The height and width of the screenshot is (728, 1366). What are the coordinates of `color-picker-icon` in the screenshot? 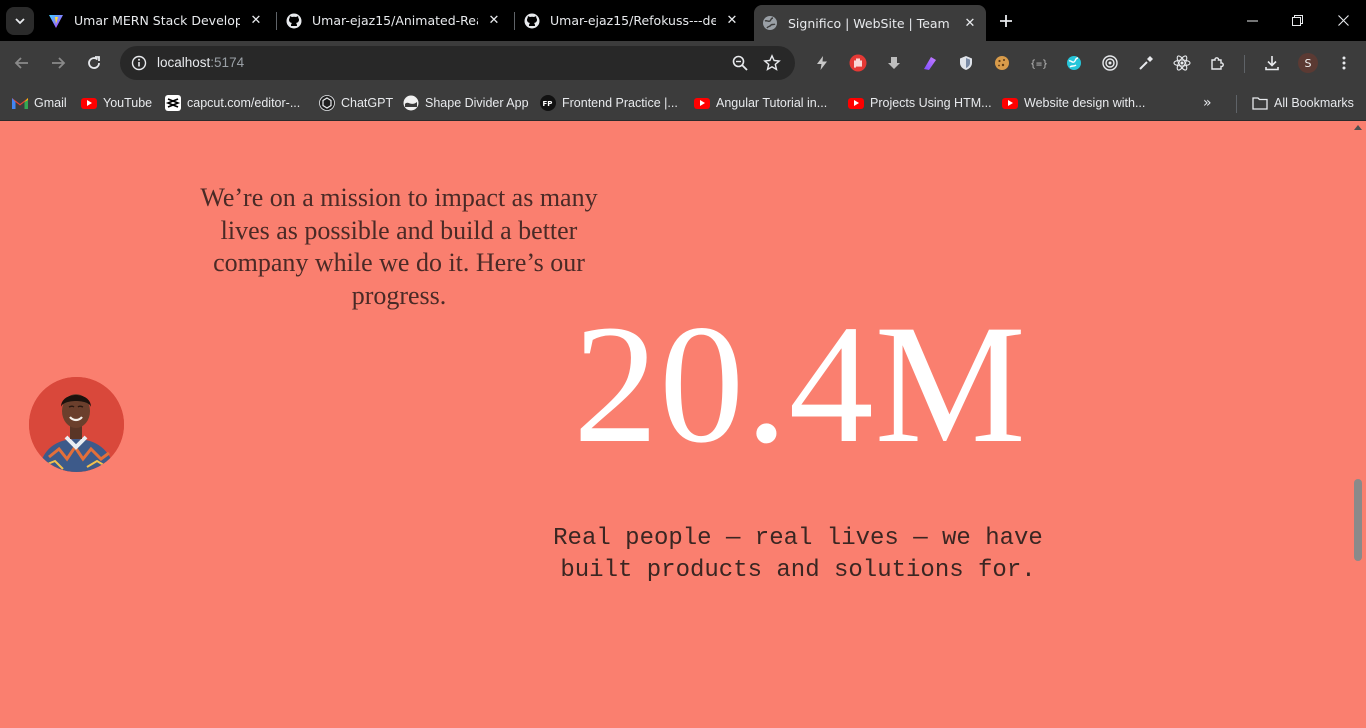 It's located at (1146, 63).